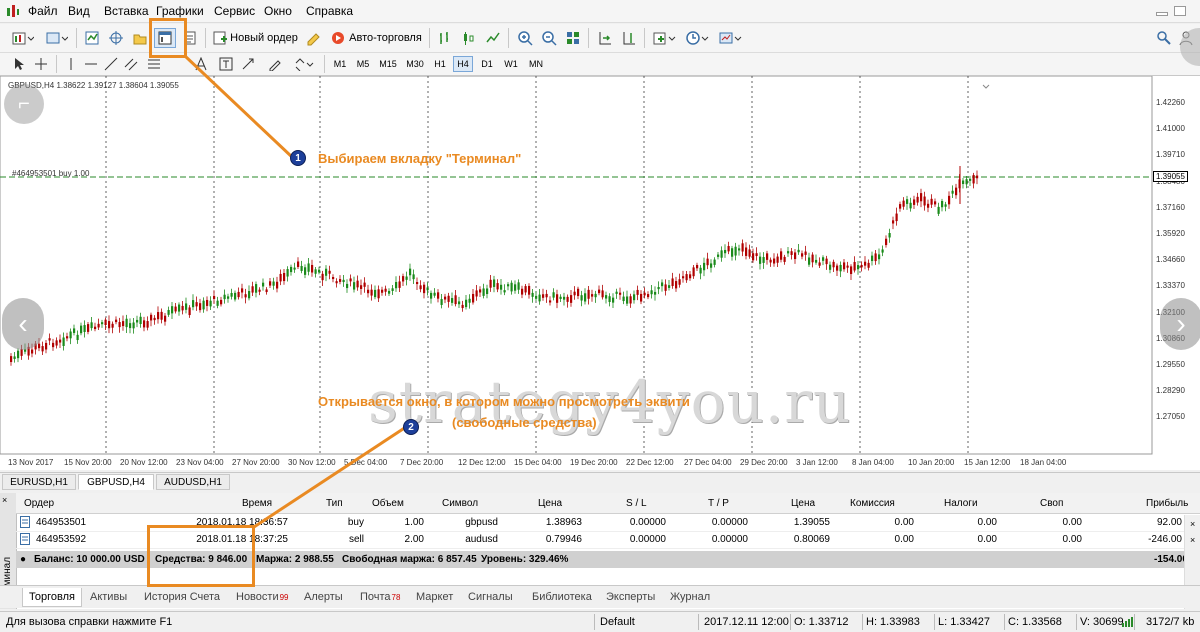  Describe the element at coordinates (811, 522) in the screenshot. I see `cell-cur-price: 1.39055` at that location.